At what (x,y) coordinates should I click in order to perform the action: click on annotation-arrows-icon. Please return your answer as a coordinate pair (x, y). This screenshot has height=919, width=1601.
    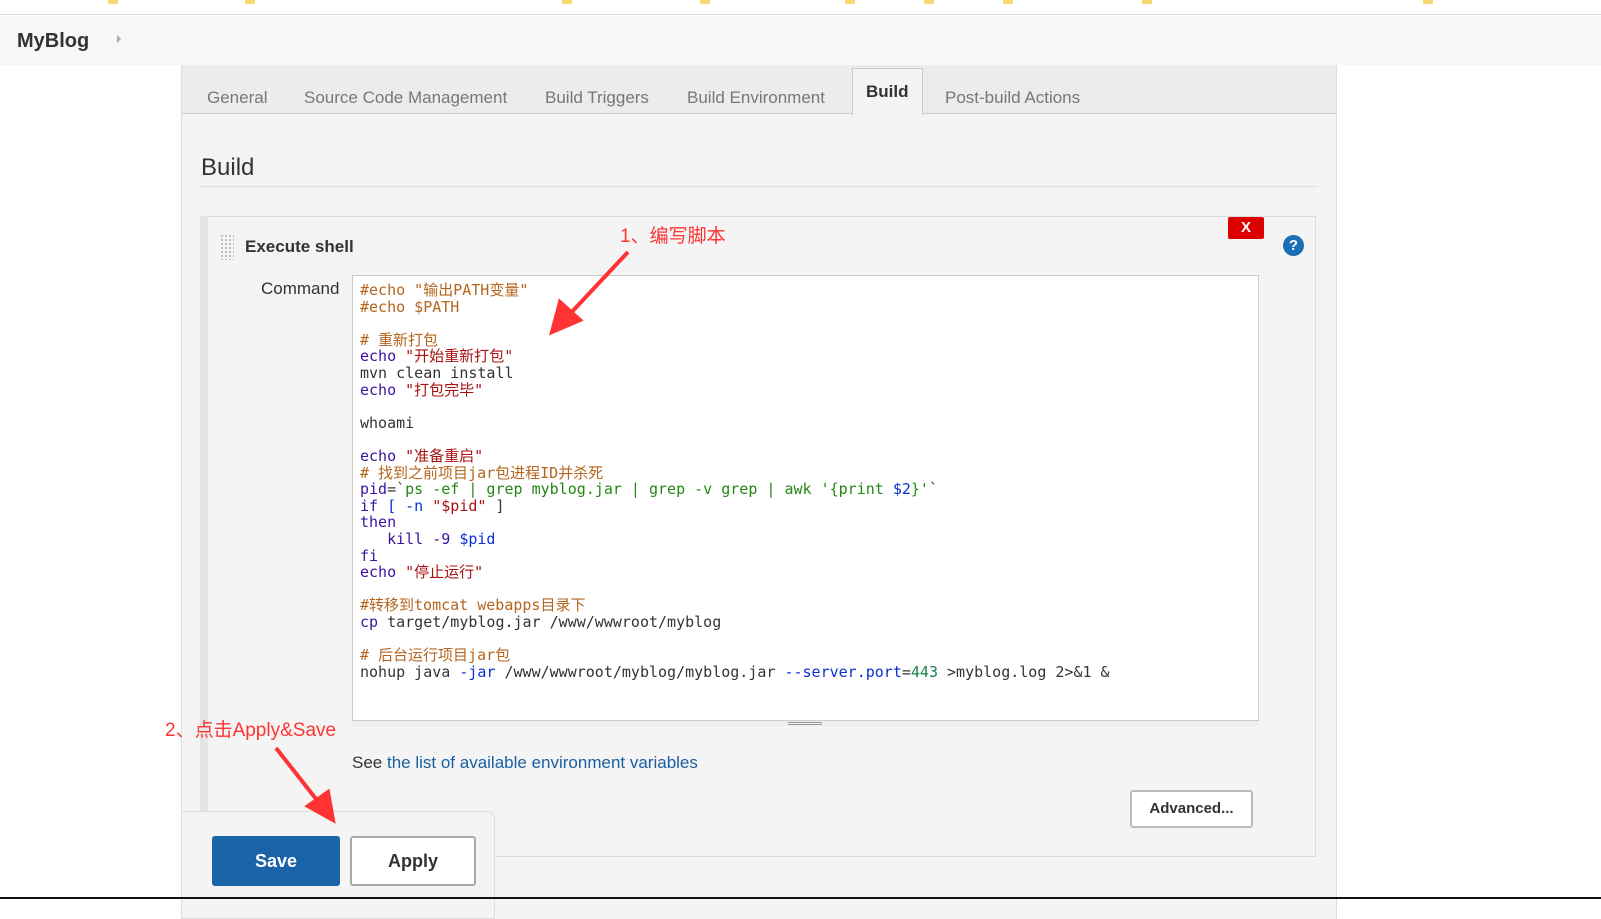
    Looking at the image, I should click on (452, 537).